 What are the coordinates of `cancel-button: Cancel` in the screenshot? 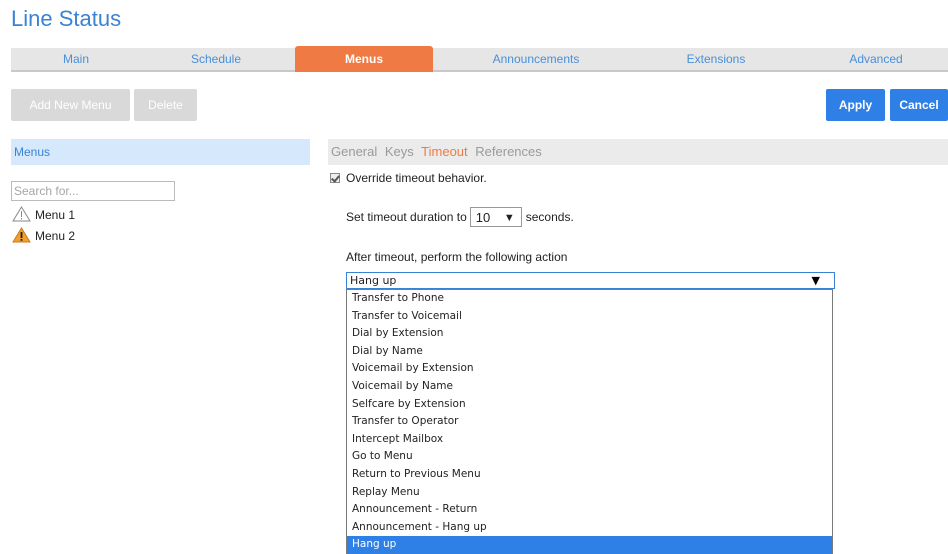 It's located at (919, 105).